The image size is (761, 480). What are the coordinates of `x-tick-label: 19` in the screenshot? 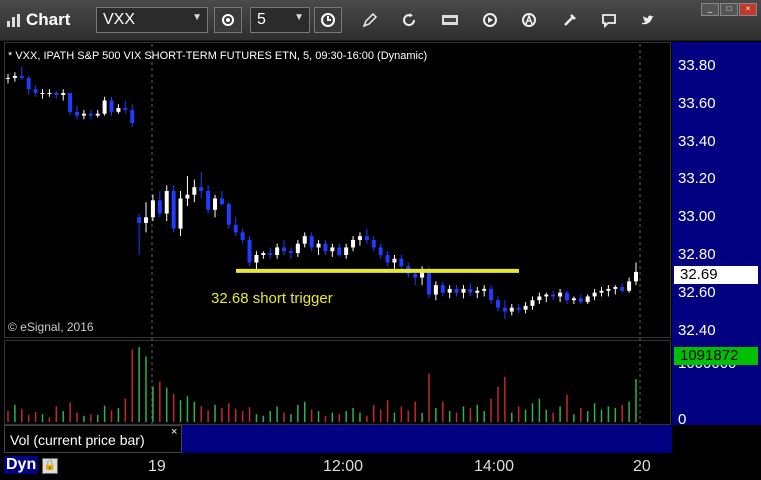 It's located at (157, 466).